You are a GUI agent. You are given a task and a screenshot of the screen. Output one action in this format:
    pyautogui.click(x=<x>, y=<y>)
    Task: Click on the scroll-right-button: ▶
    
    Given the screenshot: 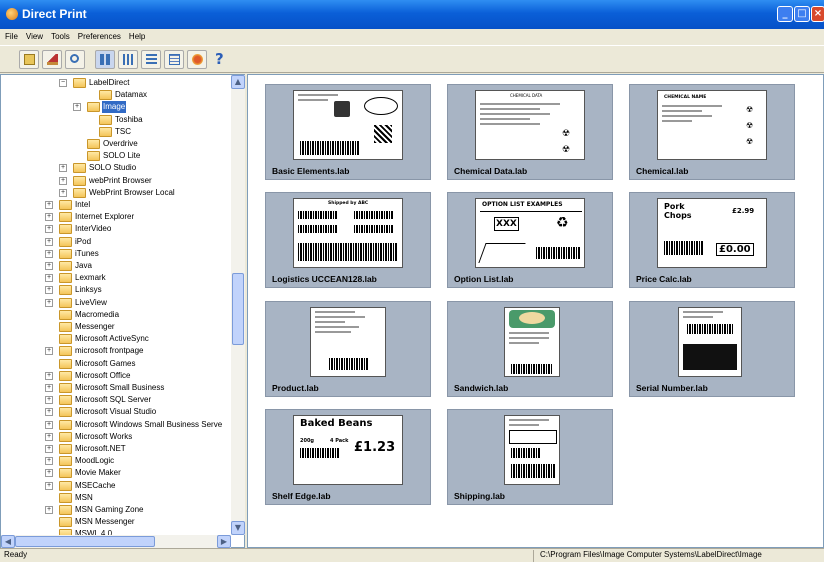 What is the action you would take?
    pyautogui.click(x=224, y=541)
    